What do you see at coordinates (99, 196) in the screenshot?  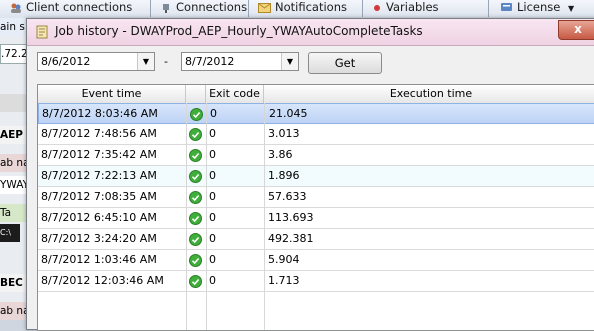 I see `event-time-cell: 8/7/2012 7:08:35 AM` at bounding box center [99, 196].